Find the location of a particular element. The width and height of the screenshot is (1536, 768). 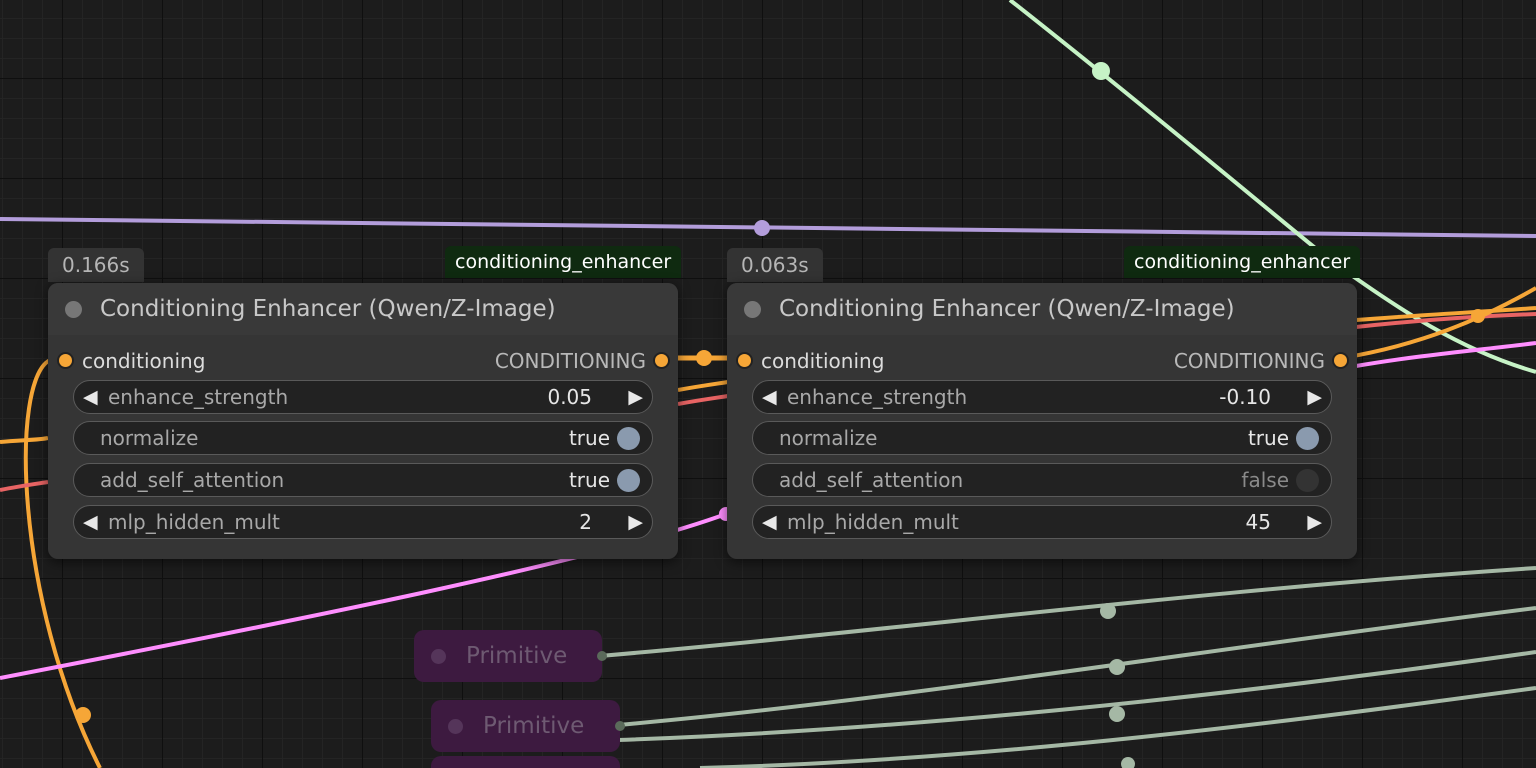

link-conditioning-in is located at coordinates (24, 440).